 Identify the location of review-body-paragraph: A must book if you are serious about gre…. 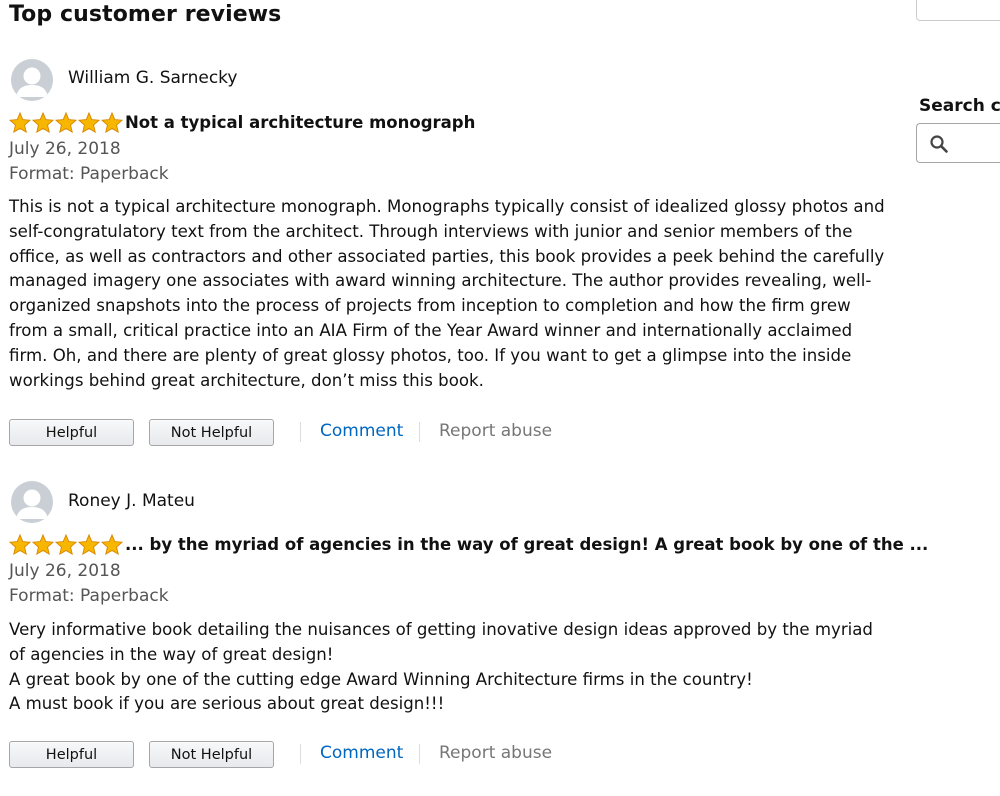
(227, 704).